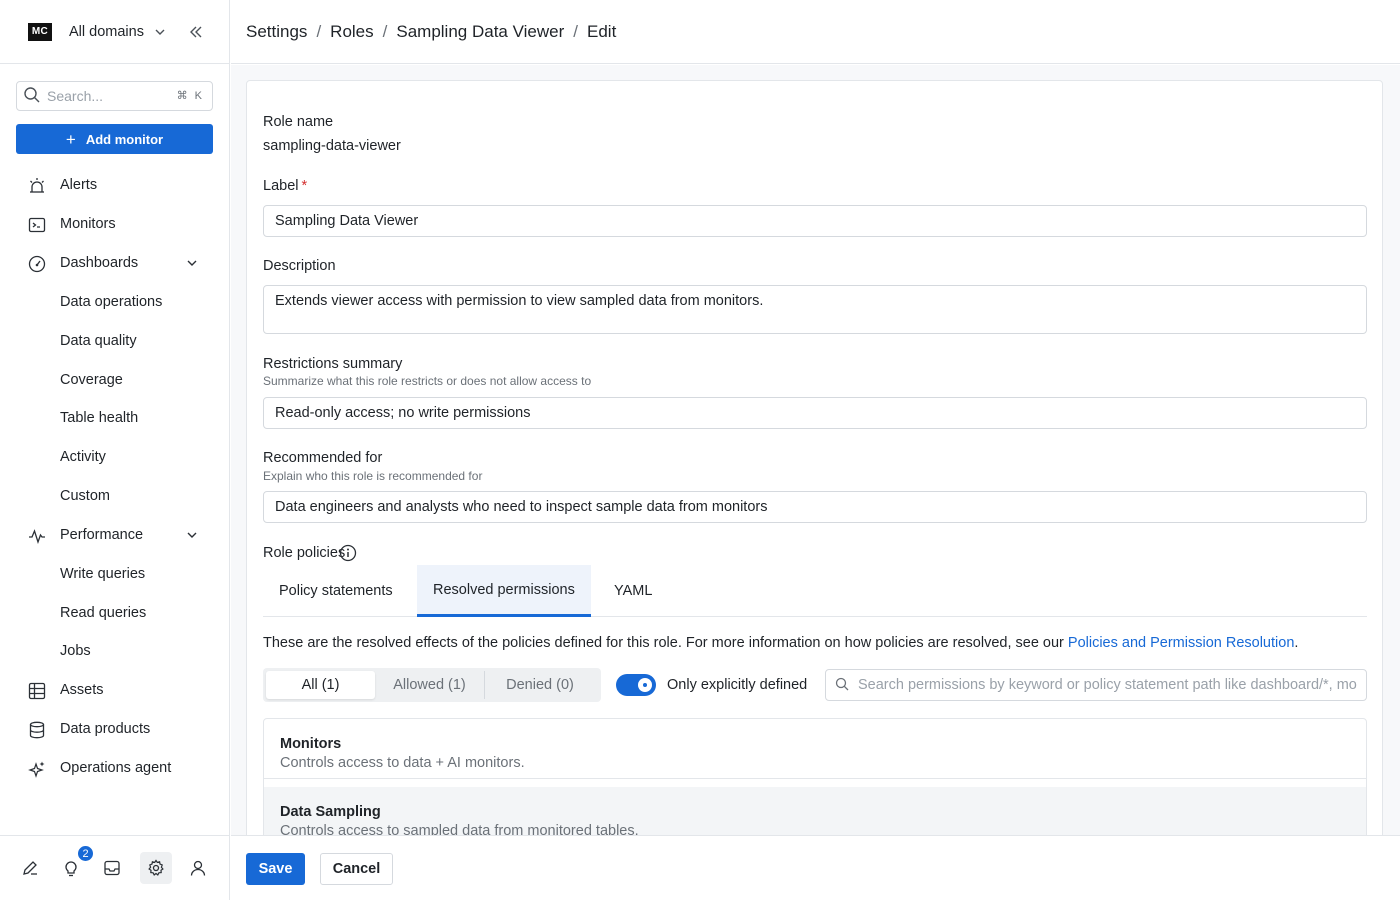  Describe the element at coordinates (190, 96) in the screenshot. I see `search-shortcut: ⌘ K` at that location.